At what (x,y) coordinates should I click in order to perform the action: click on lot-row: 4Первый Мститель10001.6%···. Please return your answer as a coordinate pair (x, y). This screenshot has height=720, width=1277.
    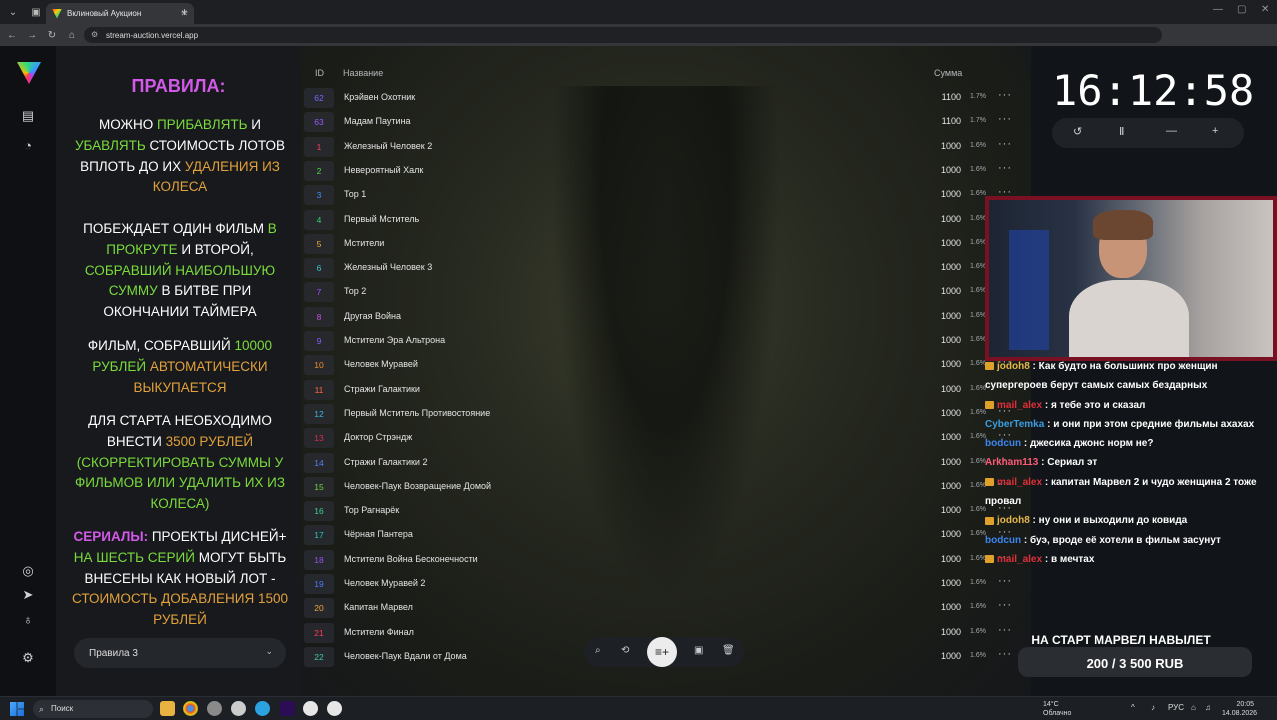
    Looking at the image, I should click on (664, 220).